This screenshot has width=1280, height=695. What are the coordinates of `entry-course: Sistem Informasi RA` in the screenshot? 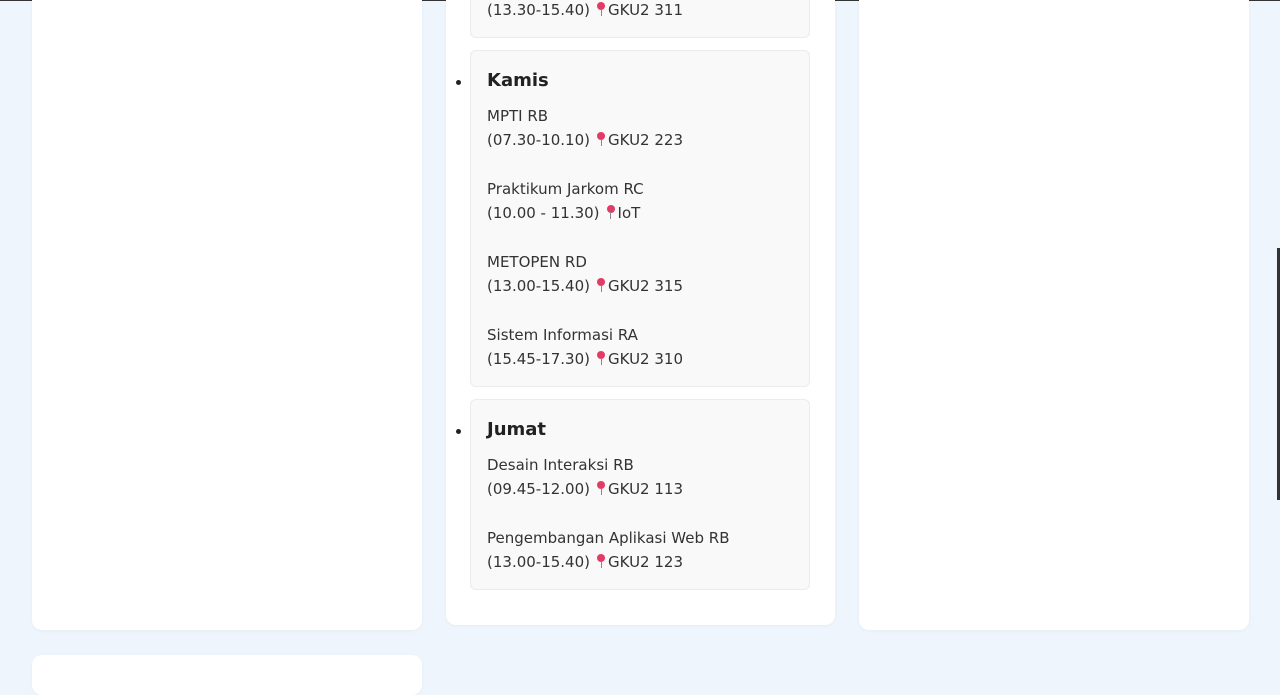 It's located at (562, 335).